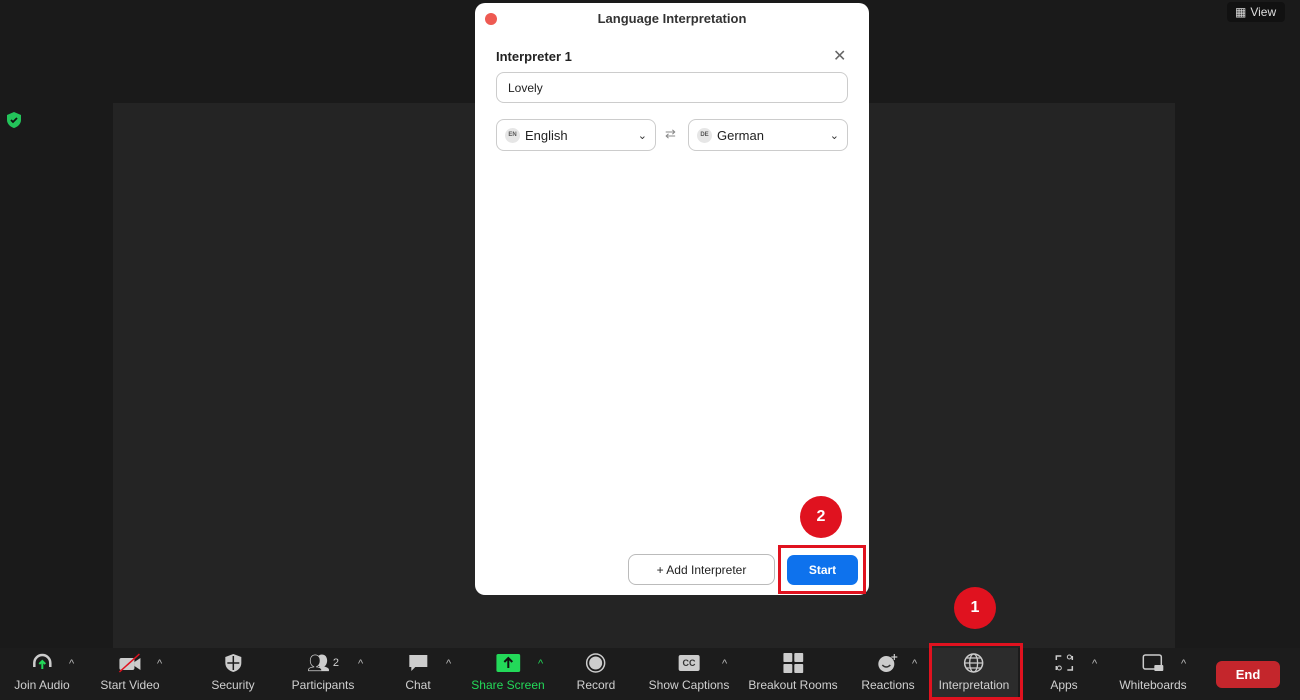 This screenshot has height=700, width=1300. I want to click on language-code-badge: EN, so click(512, 135).